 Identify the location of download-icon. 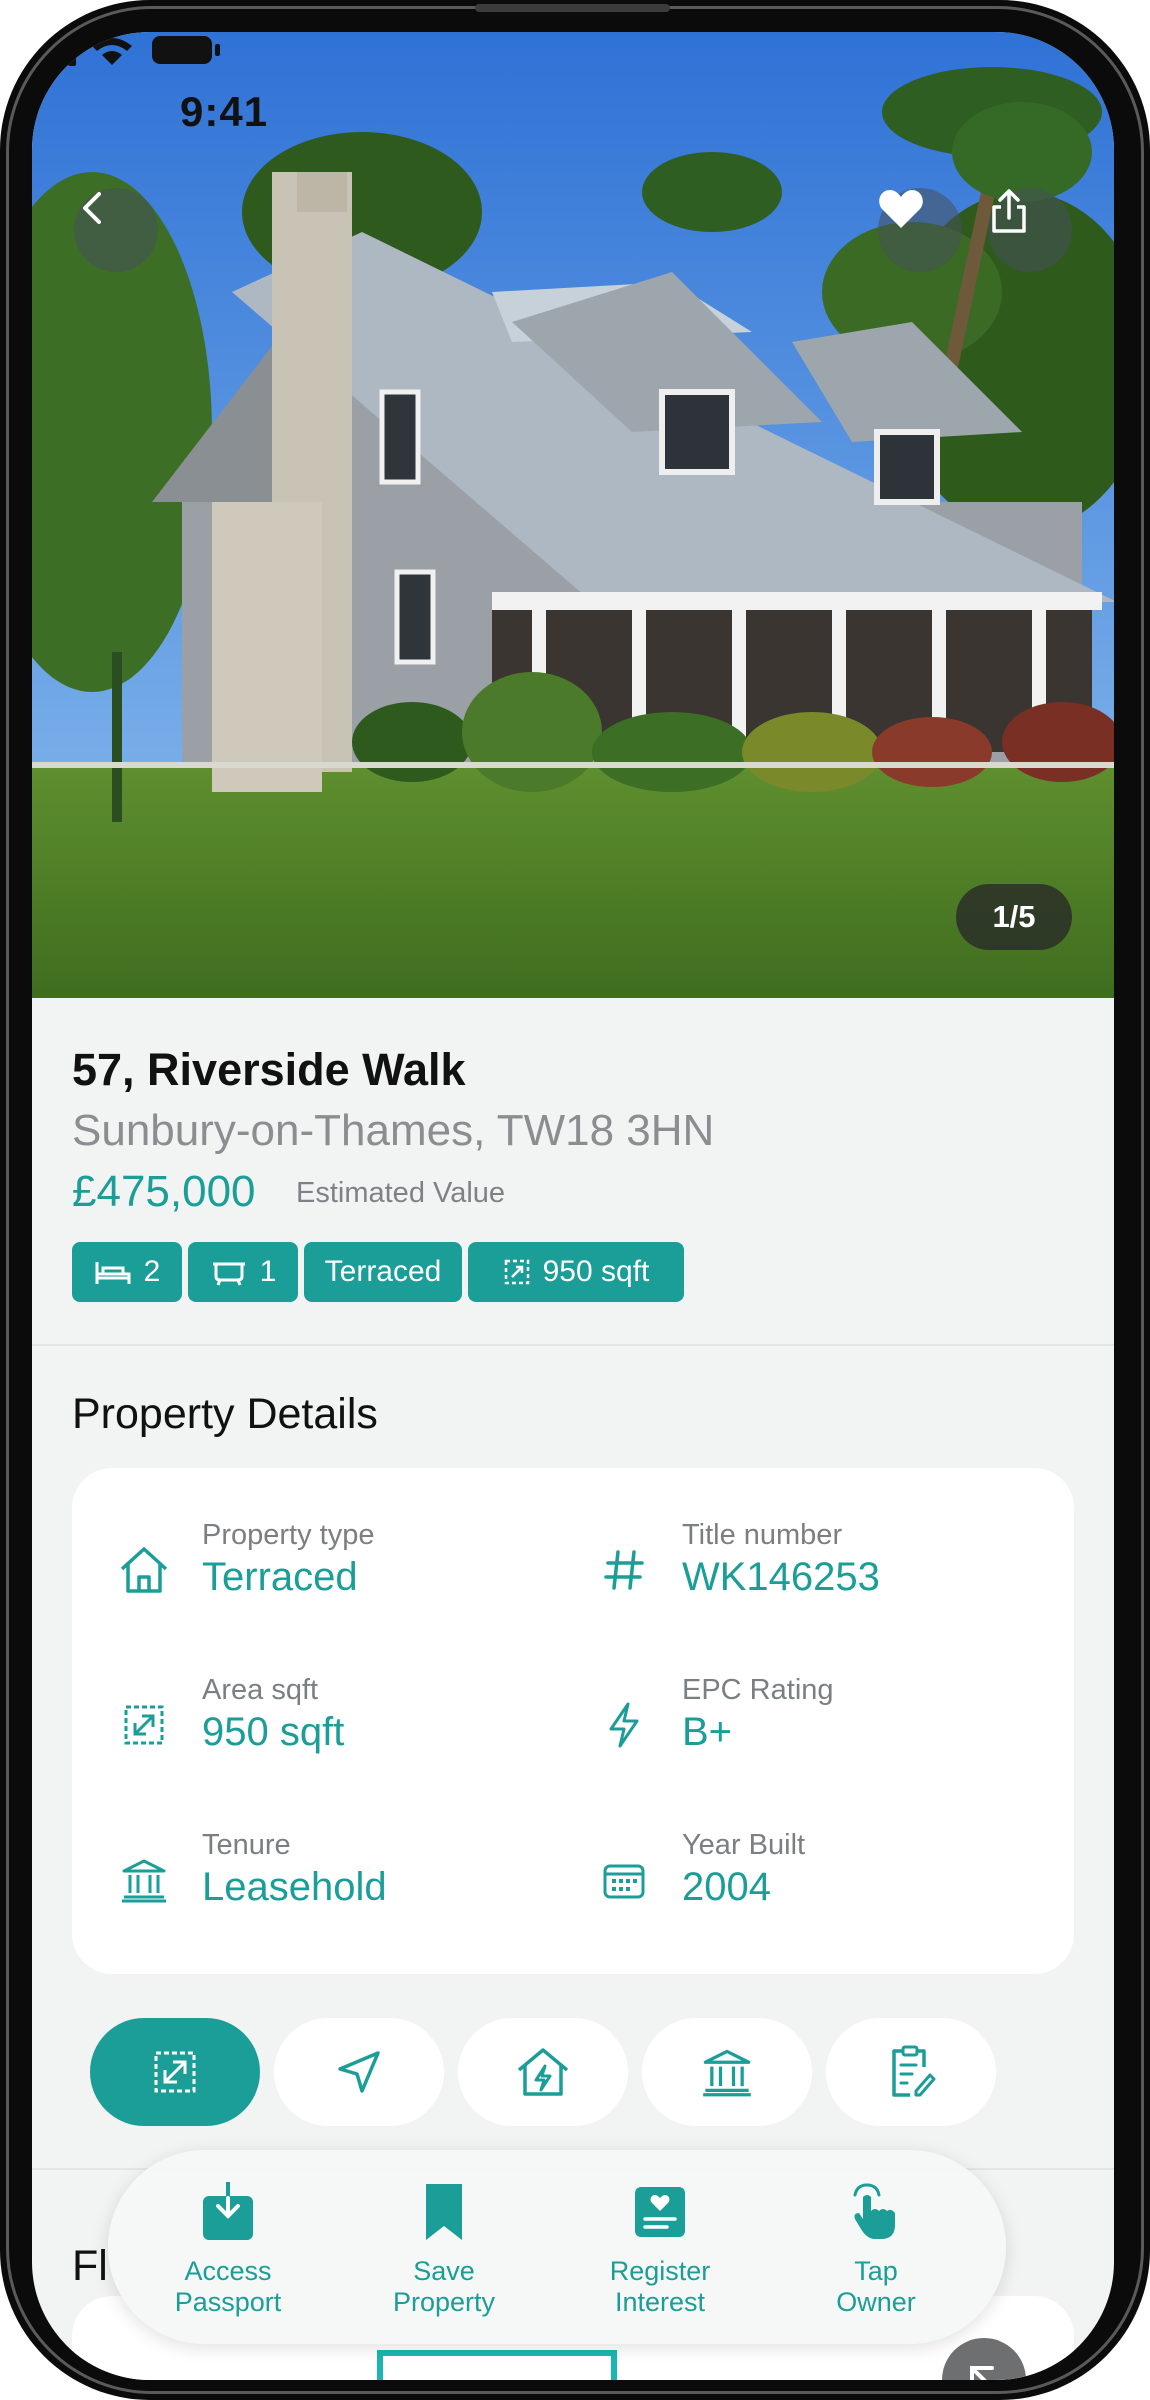
(228, 2212).